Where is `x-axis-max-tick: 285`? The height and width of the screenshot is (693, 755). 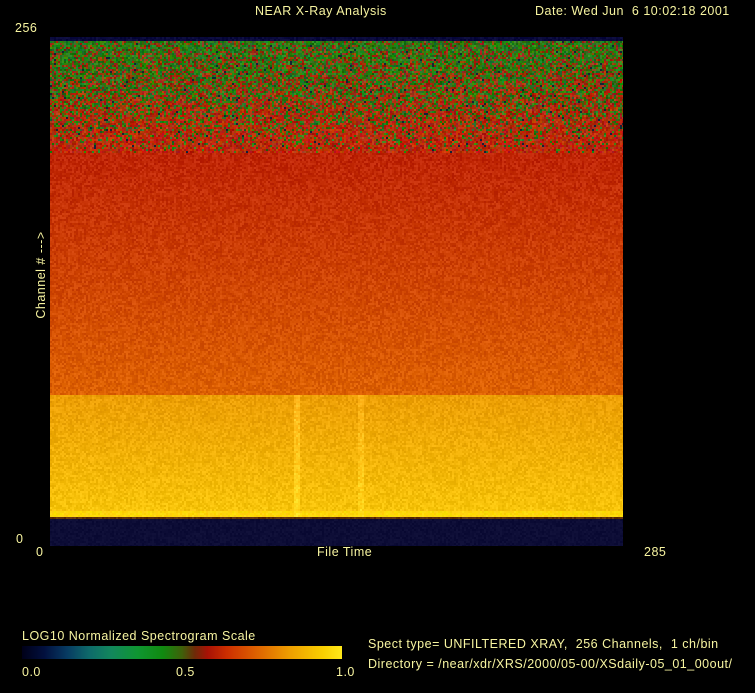 x-axis-max-tick: 285 is located at coordinates (655, 552).